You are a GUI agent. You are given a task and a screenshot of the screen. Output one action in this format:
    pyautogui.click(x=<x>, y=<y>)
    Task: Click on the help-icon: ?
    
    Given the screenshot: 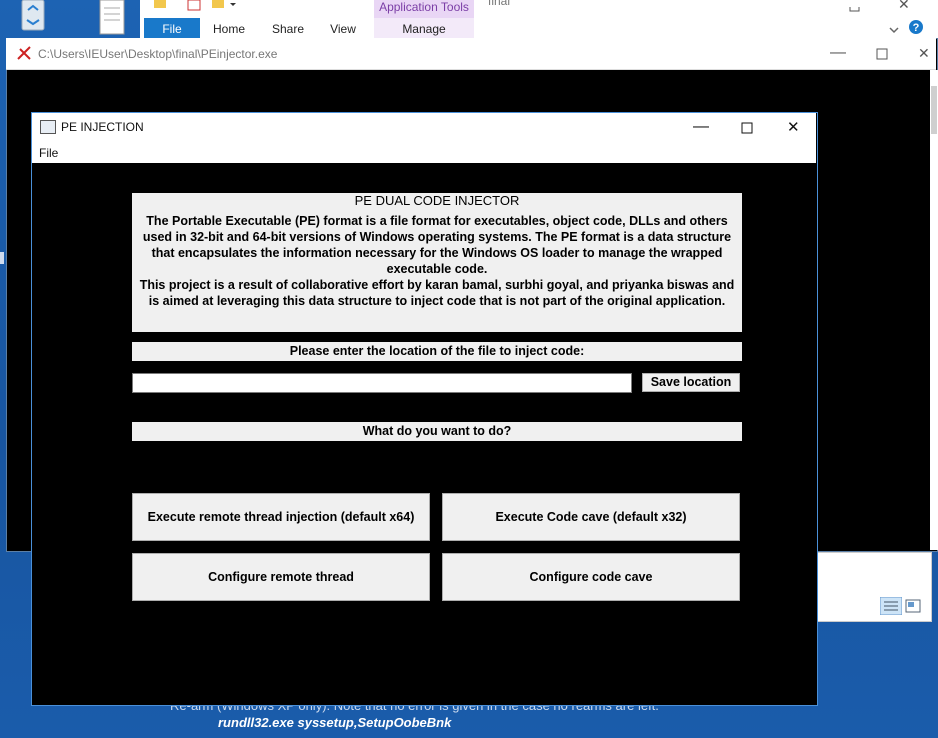 What is the action you would take?
    pyautogui.click(x=916, y=29)
    